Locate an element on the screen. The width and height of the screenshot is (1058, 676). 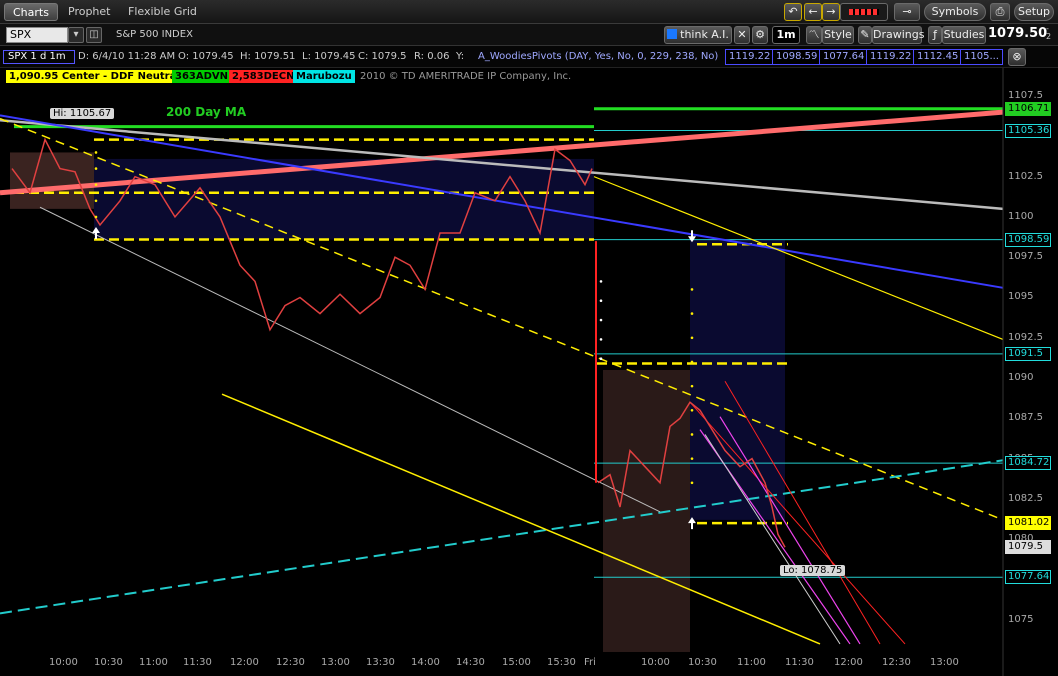
timeframe-selector: 1m is located at coordinates (786, 35).